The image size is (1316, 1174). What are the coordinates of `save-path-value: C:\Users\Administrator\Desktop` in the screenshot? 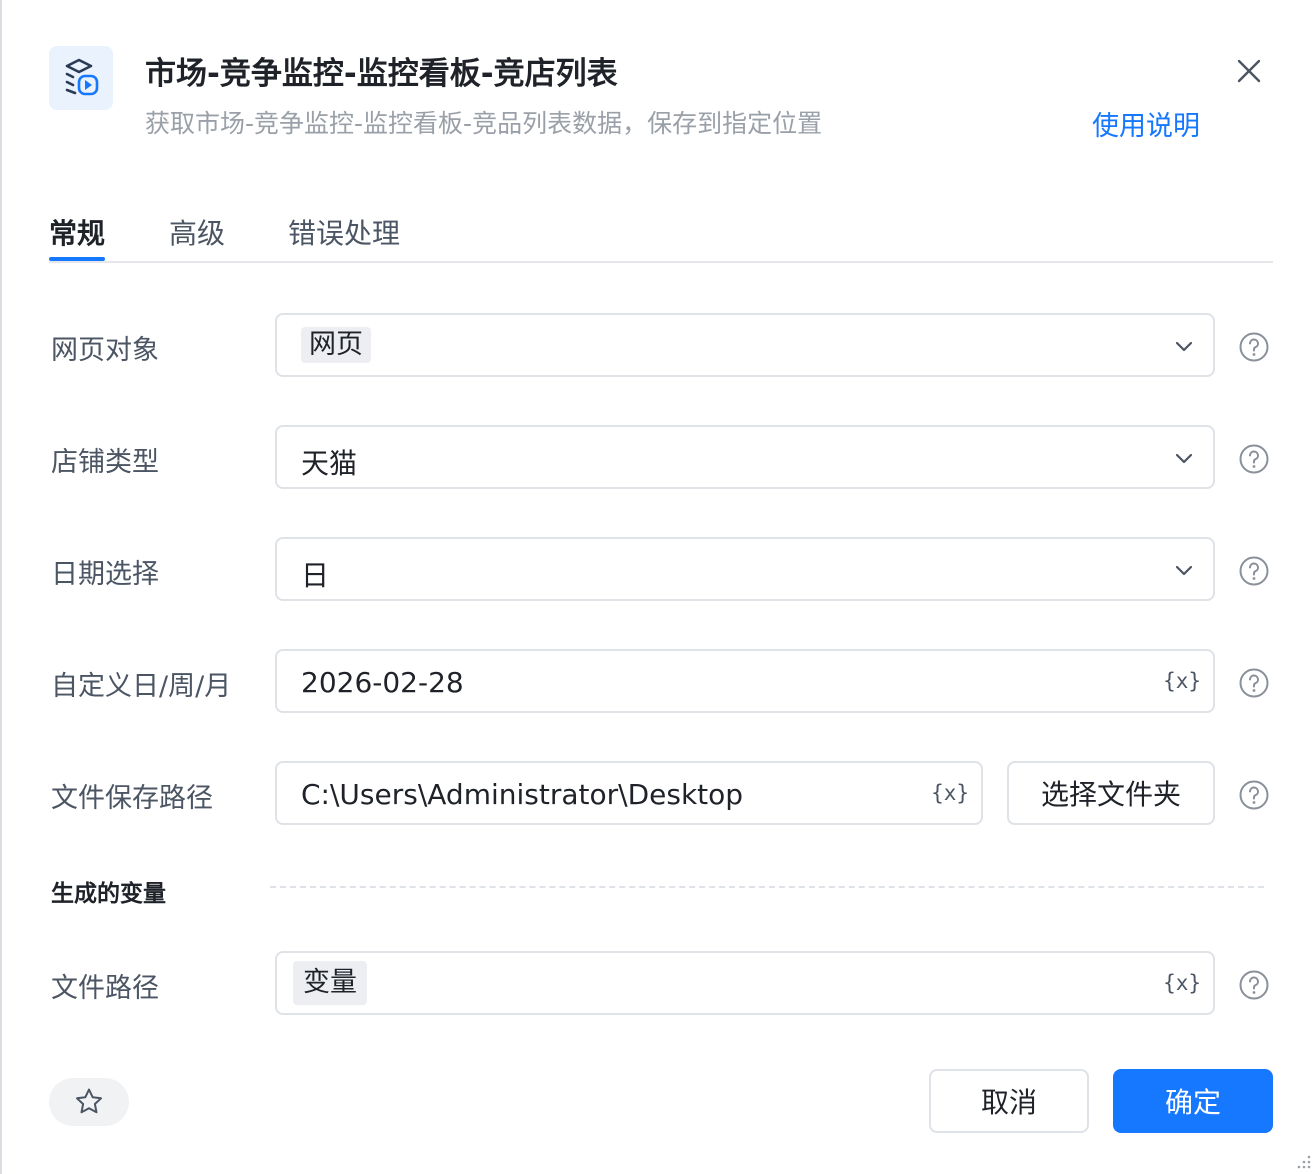 It's located at (522, 794).